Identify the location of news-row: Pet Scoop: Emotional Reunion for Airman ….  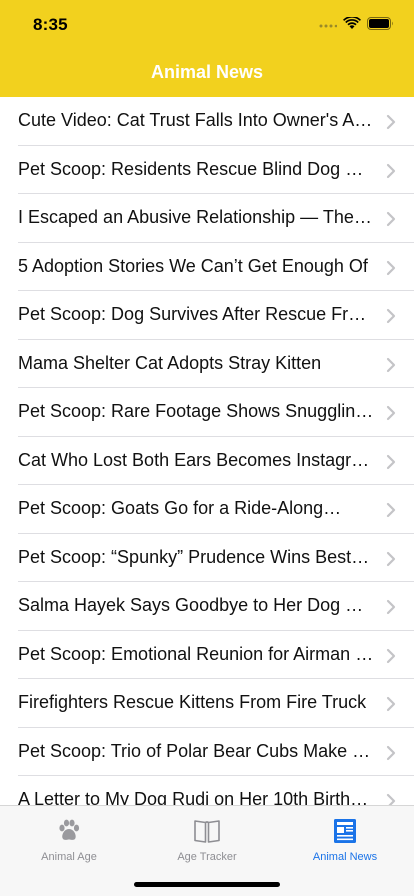
(207, 655).